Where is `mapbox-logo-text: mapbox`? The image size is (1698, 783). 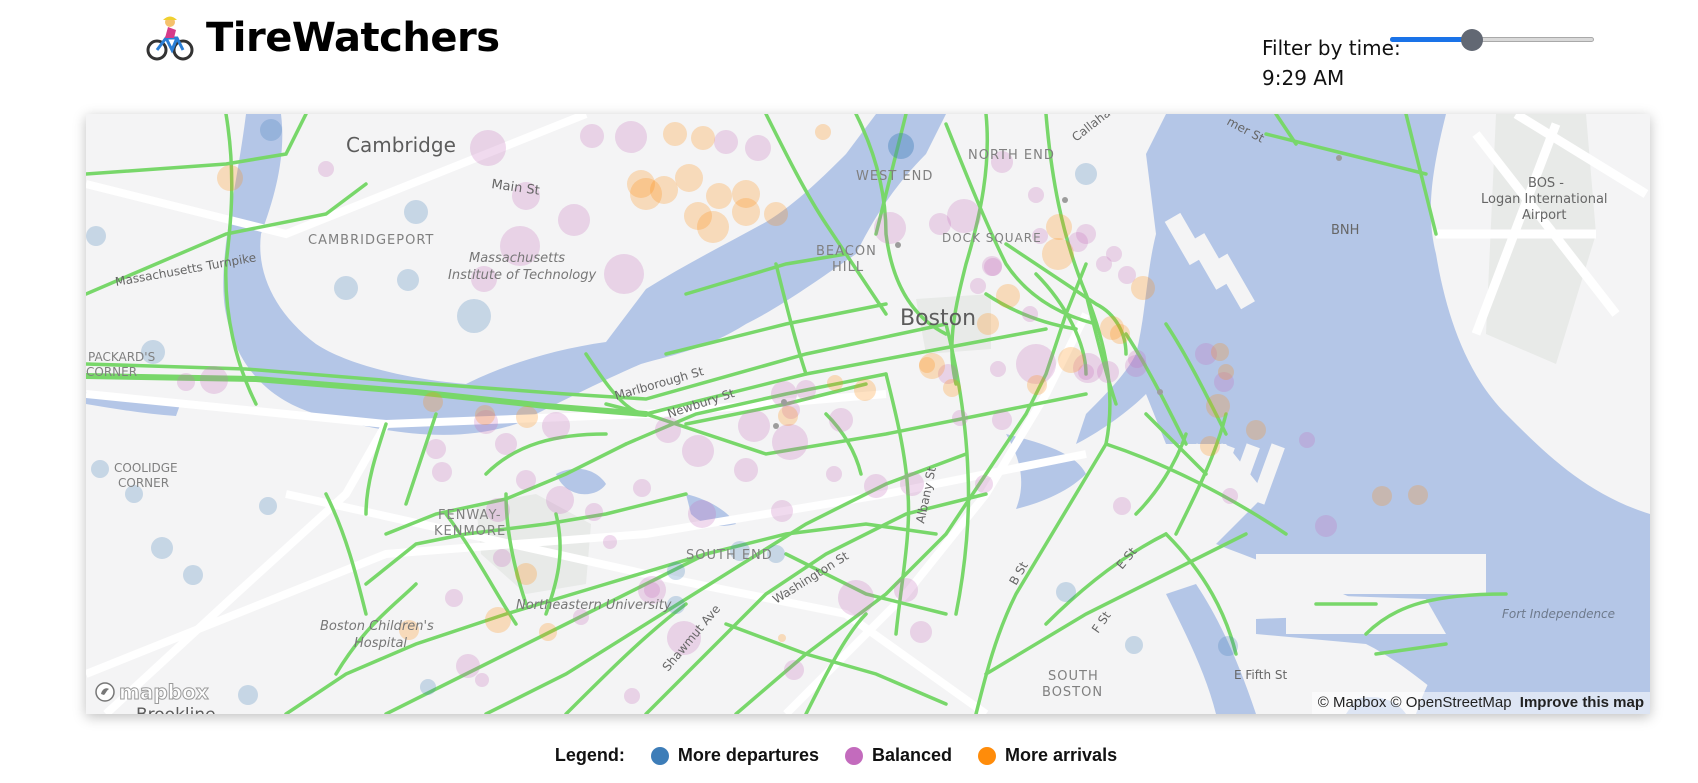 mapbox-logo-text: mapbox is located at coordinates (164, 692).